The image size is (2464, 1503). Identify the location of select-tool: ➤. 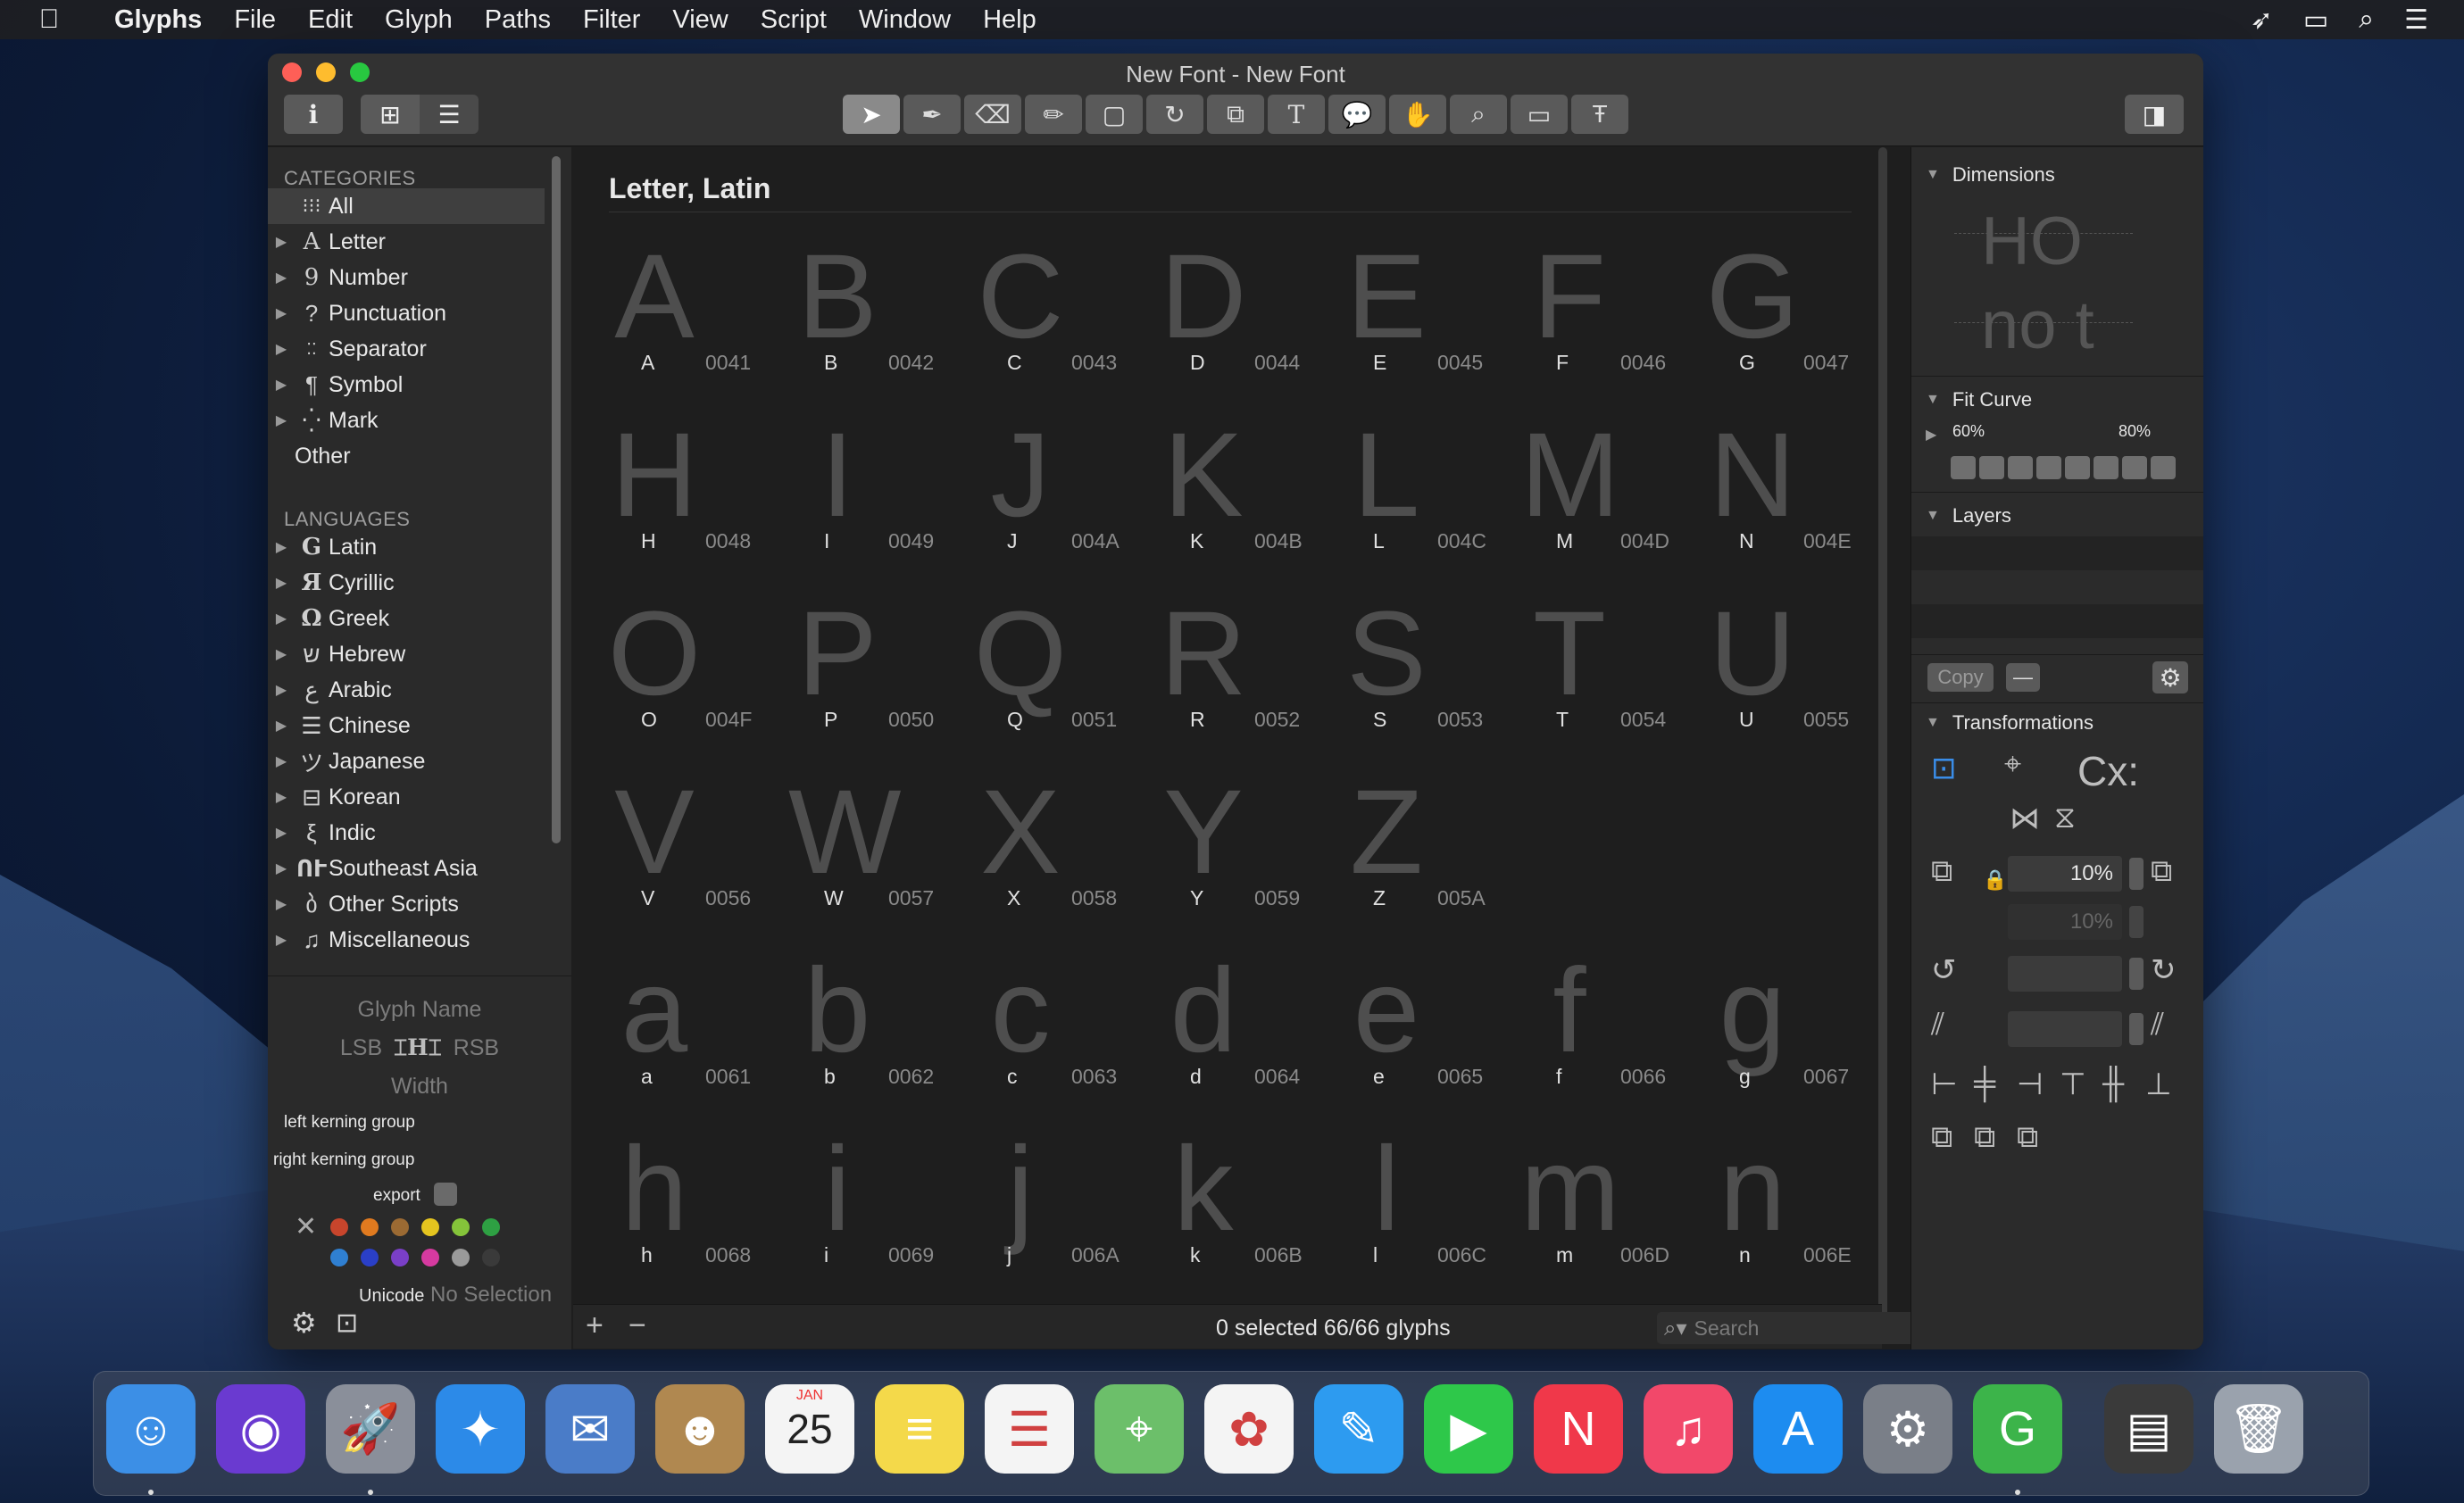
(871, 115).